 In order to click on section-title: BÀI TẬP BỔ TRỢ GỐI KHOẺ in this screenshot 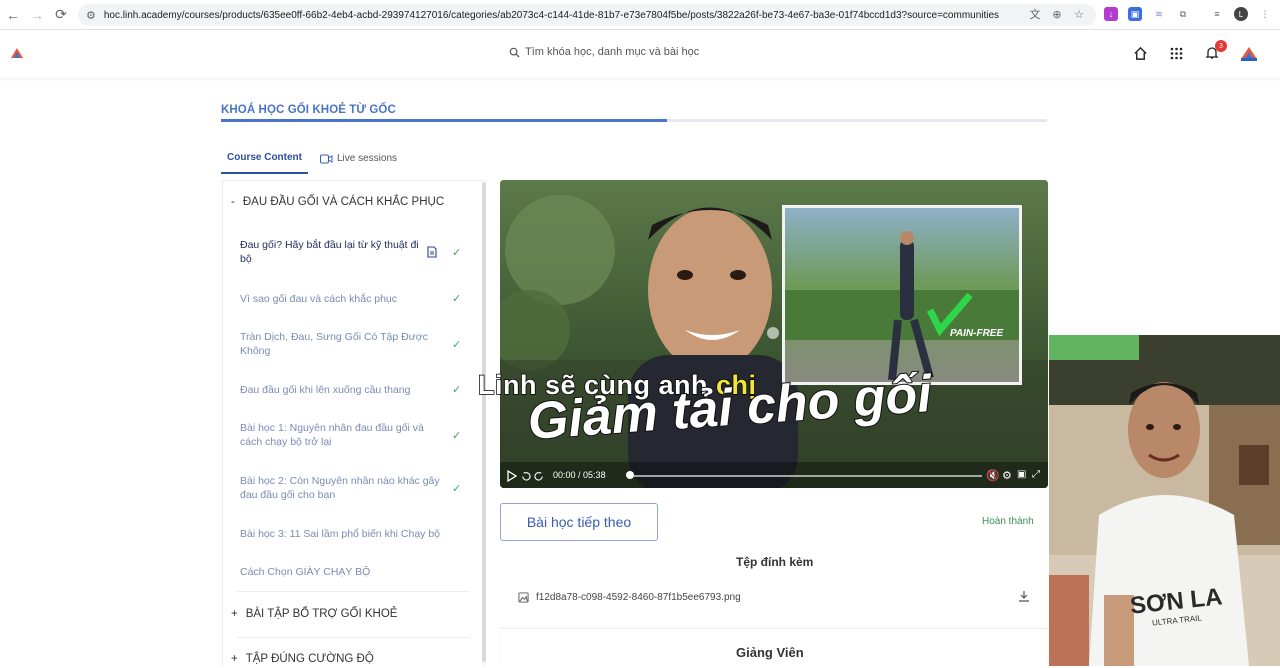, I will do `click(321, 614)`.